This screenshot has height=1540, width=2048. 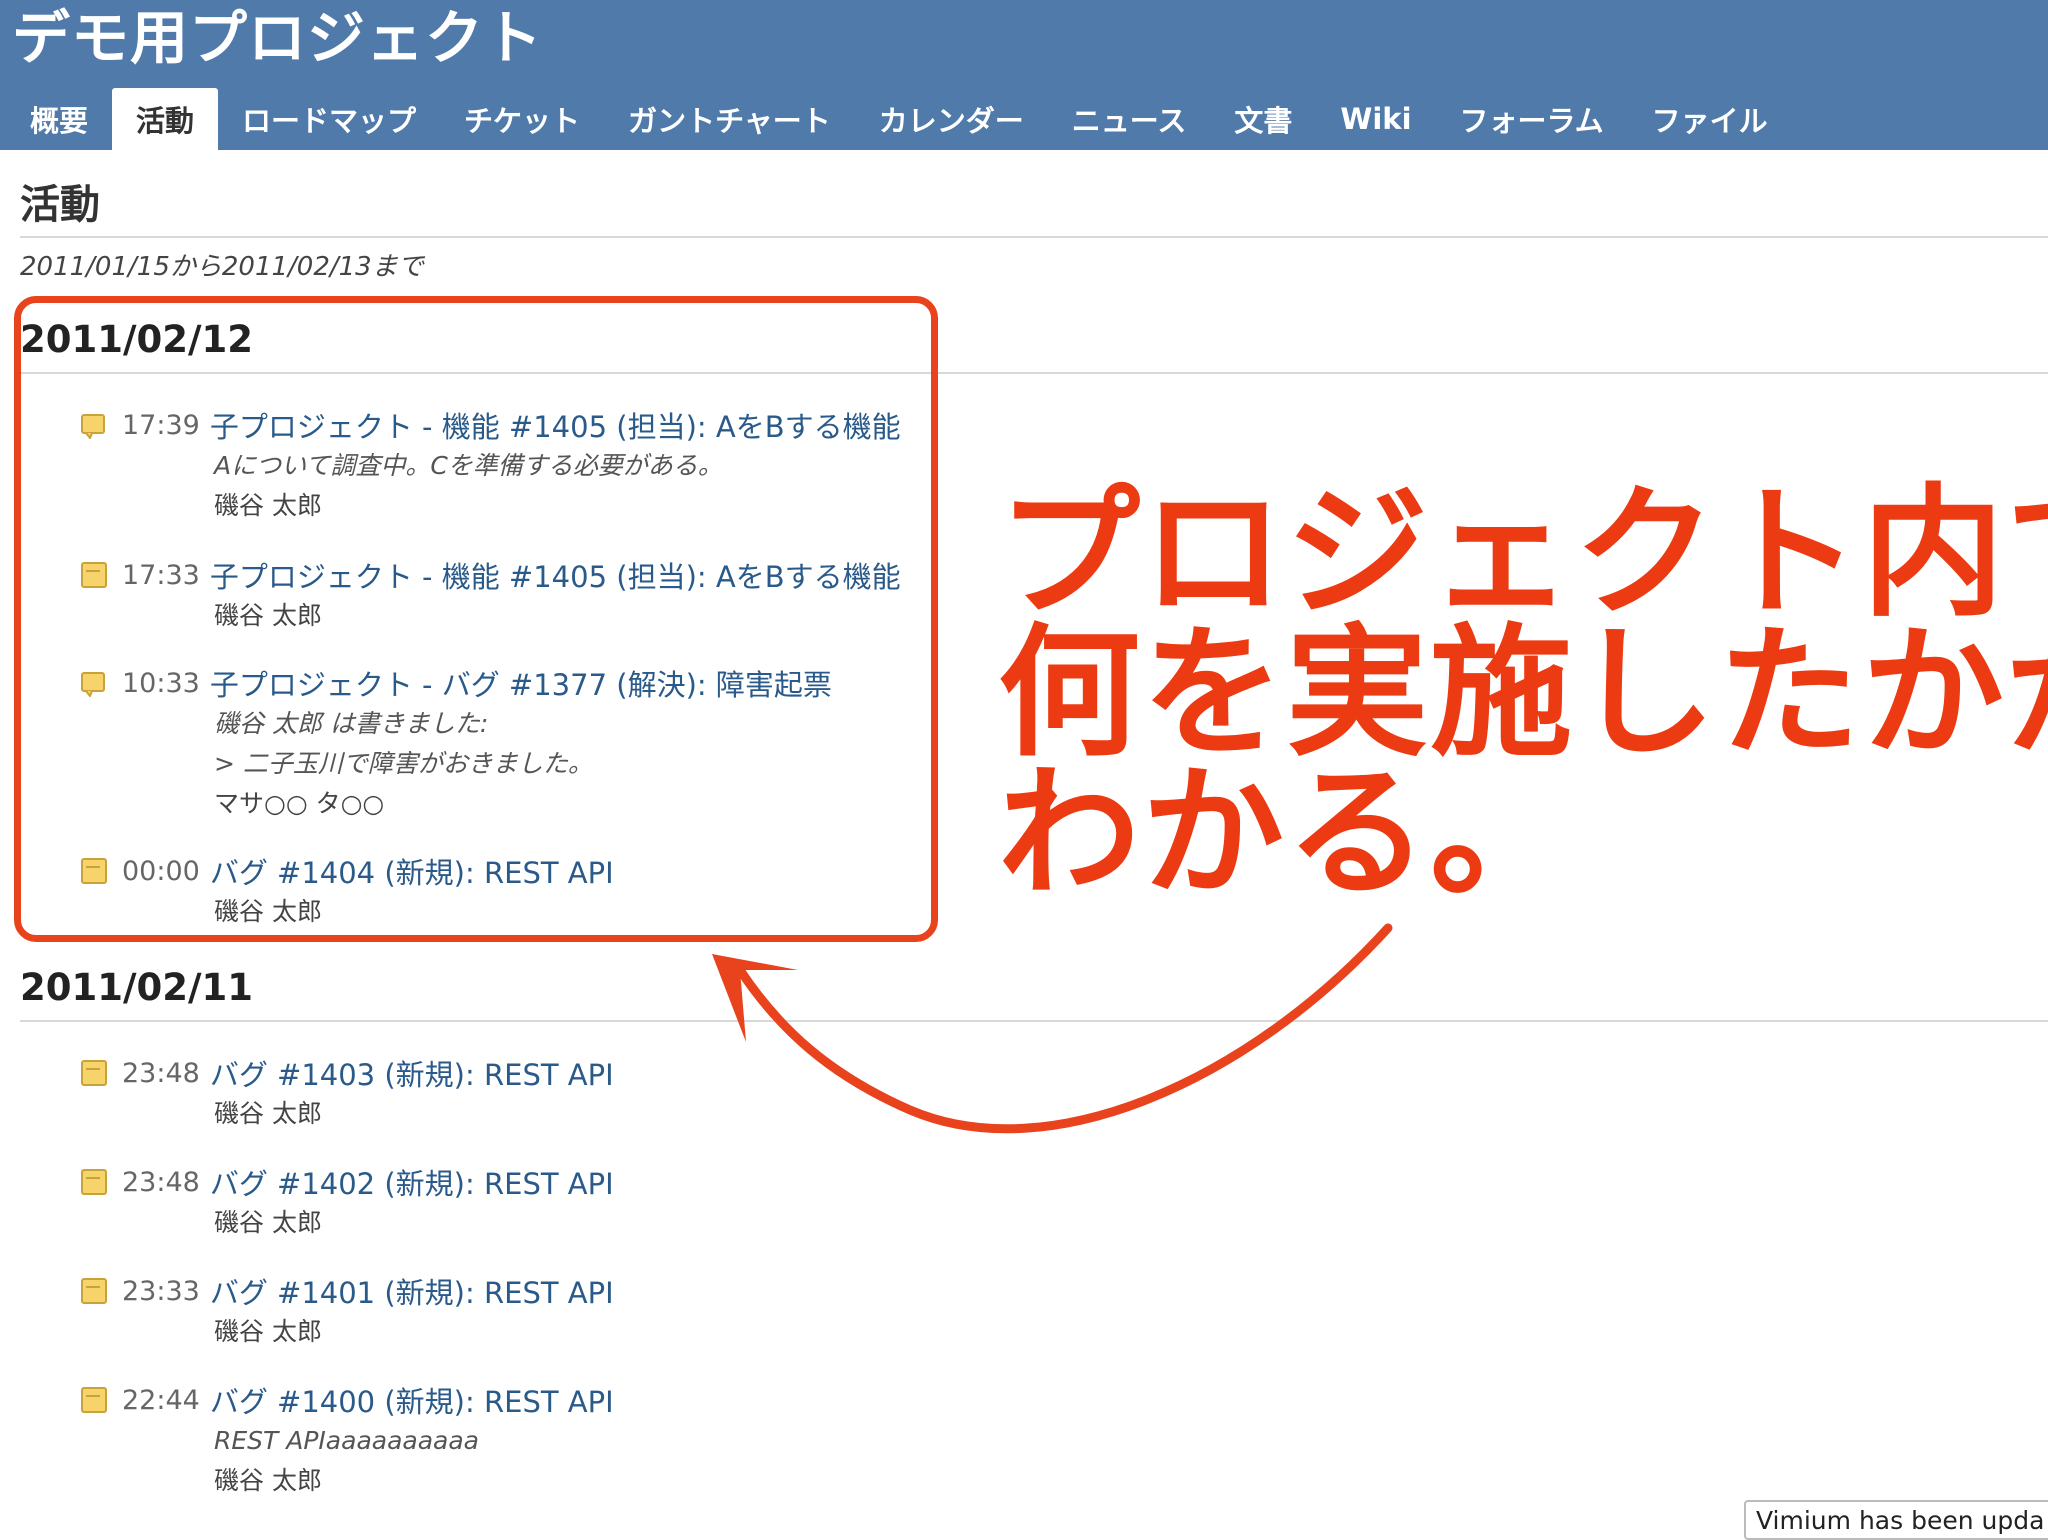 What do you see at coordinates (1375, 119) in the screenshot?
I see `tab-wiki: Wiki` at bounding box center [1375, 119].